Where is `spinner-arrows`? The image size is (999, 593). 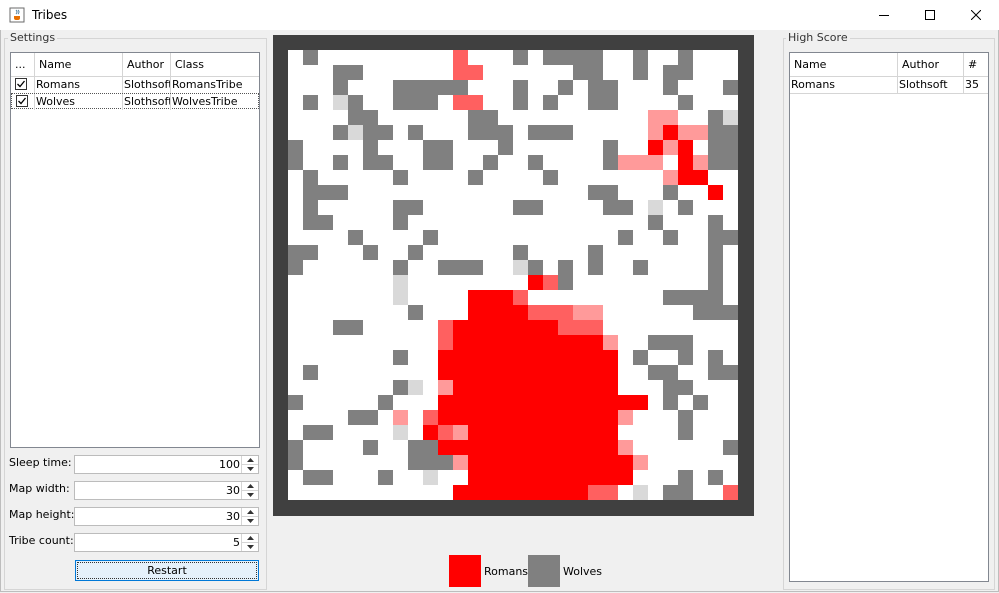
spinner-arrows is located at coordinates (249, 464).